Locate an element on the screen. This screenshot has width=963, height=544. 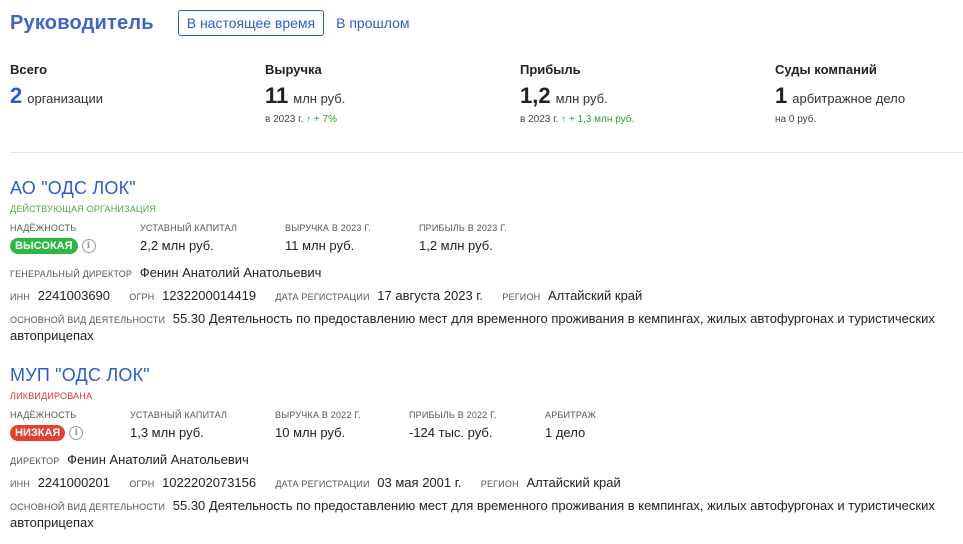
header: Руководитель В настоящее время В прошлом is located at coordinates (213, 23).